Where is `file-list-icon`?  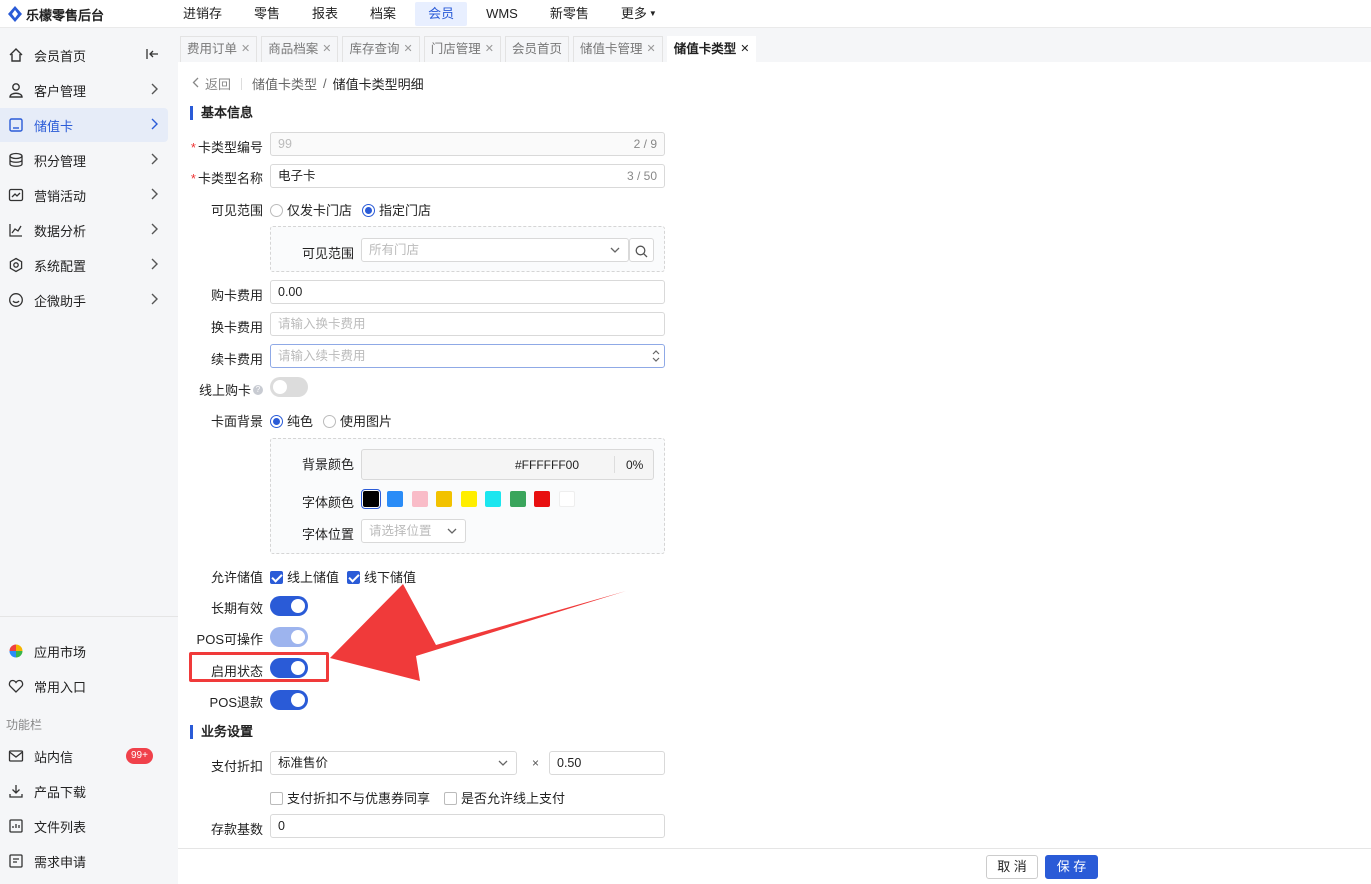 file-list-icon is located at coordinates (16, 826).